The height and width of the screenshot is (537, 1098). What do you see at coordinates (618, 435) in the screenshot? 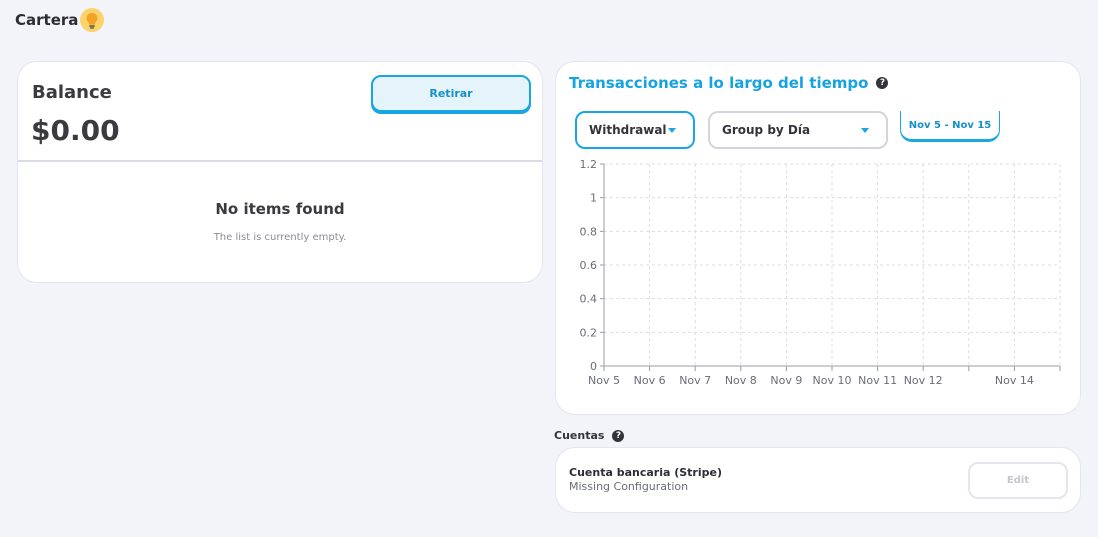
I see `help-icon: ?` at bounding box center [618, 435].